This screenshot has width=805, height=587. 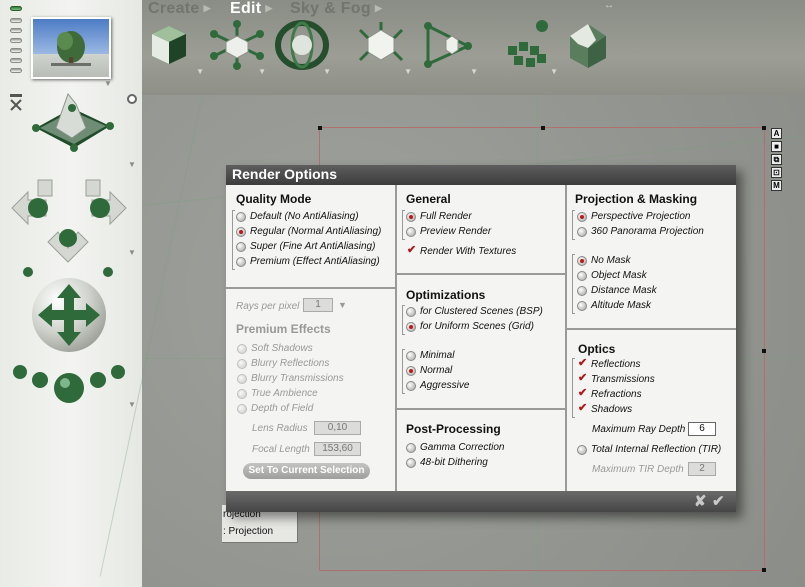 What do you see at coordinates (277, 394) in the screenshot?
I see `premium-effect-true-ambience: True Ambience` at bounding box center [277, 394].